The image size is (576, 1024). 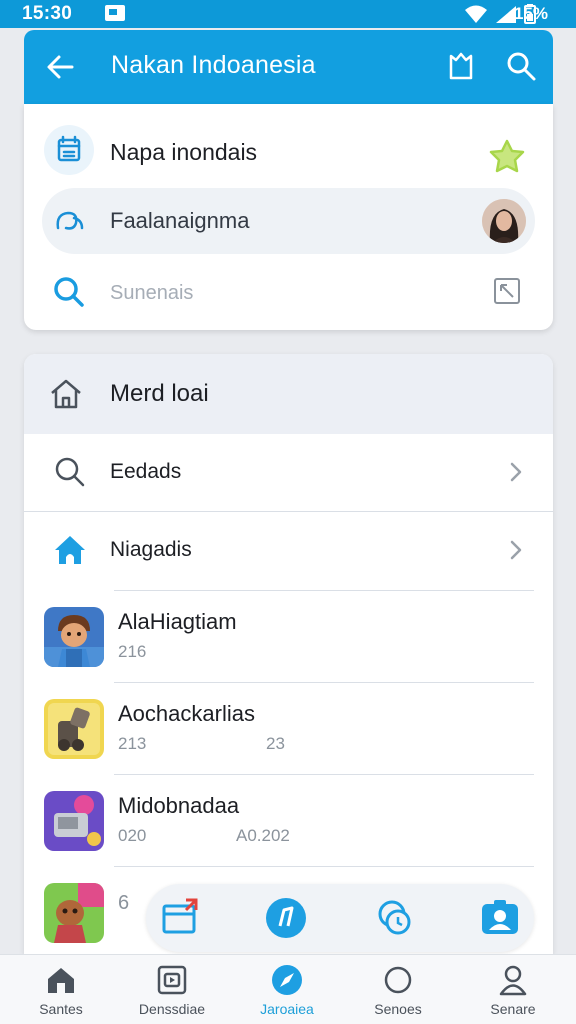 I want to click on chat-icon, so click(x=394, y=918).